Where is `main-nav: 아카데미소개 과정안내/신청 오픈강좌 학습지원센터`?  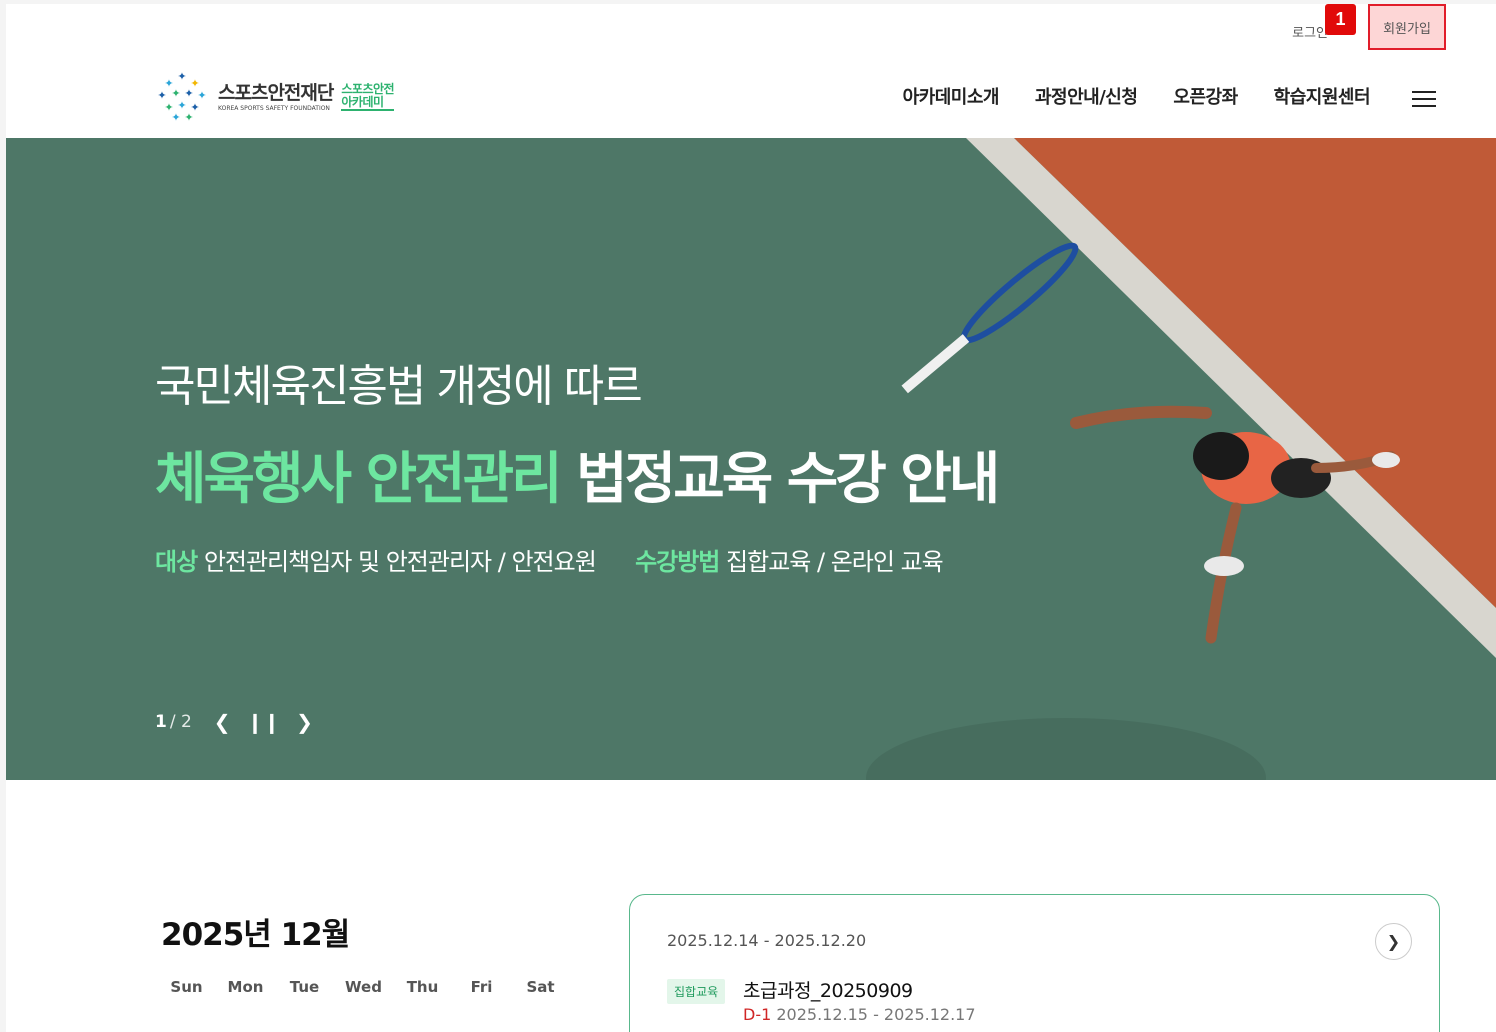
main-nav: 아카데미소개 과정안내/신청 오픈강좌 학습지원센터 is located at coordinates (1137, 96).